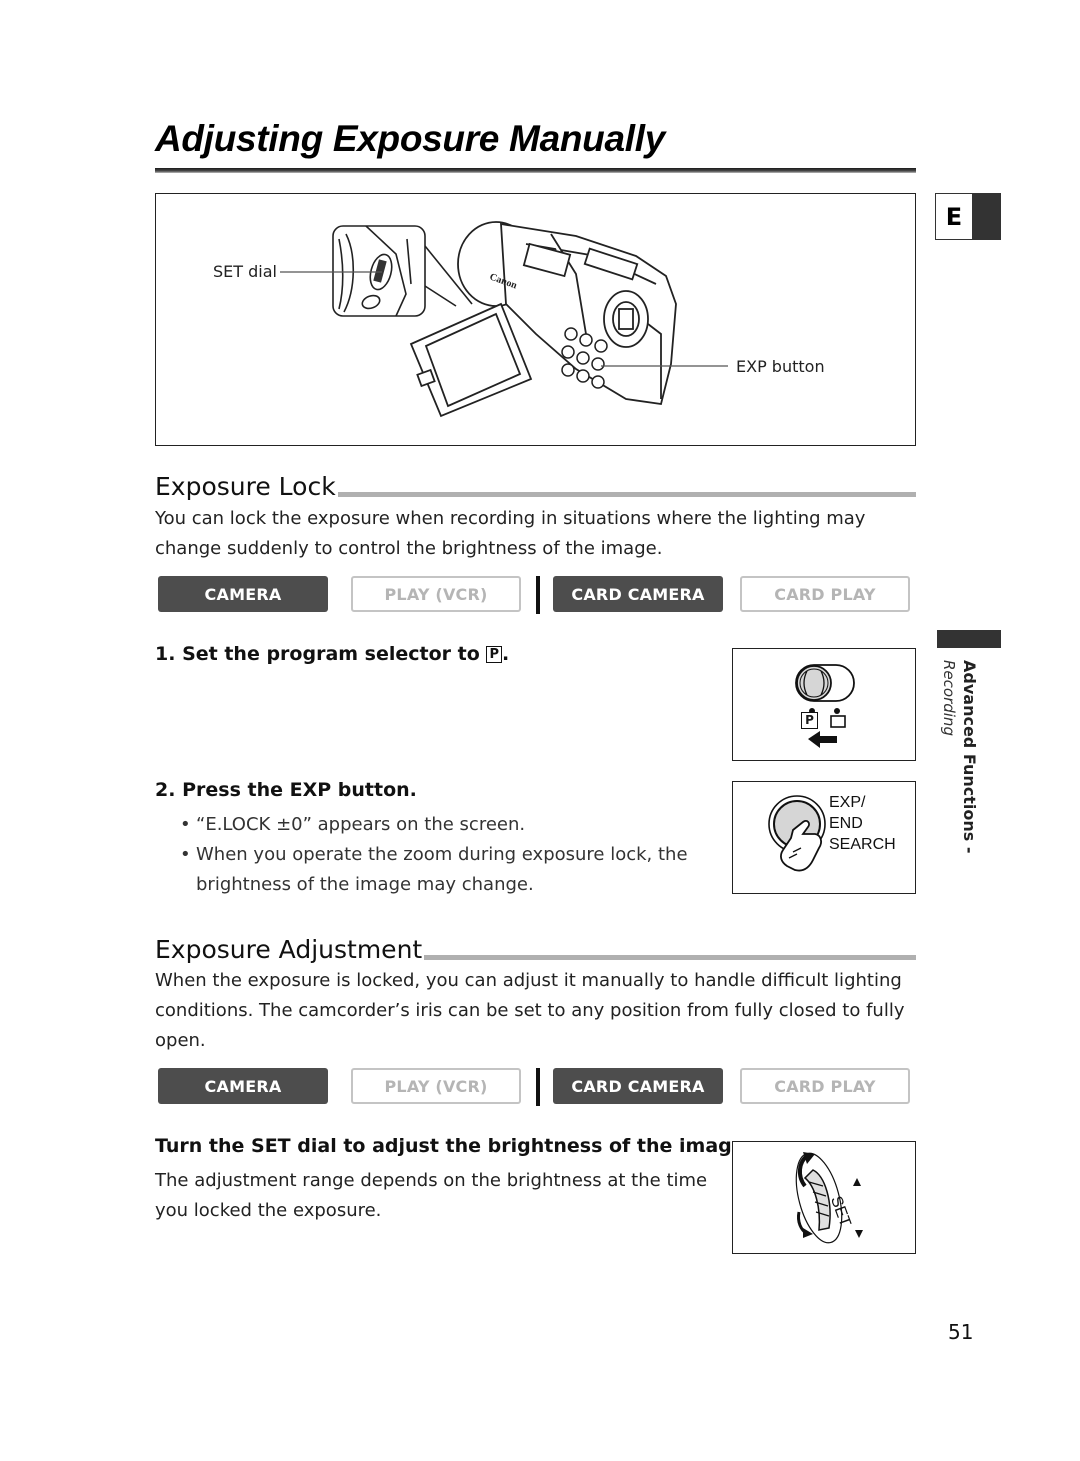 This screenshot has height=1461, width=1080. Describe the element at coordinates (353, 824) in the screenshot. I see `step-2-bullet-1: • “E.LOCK ±0” appears on the screen.` at that location.